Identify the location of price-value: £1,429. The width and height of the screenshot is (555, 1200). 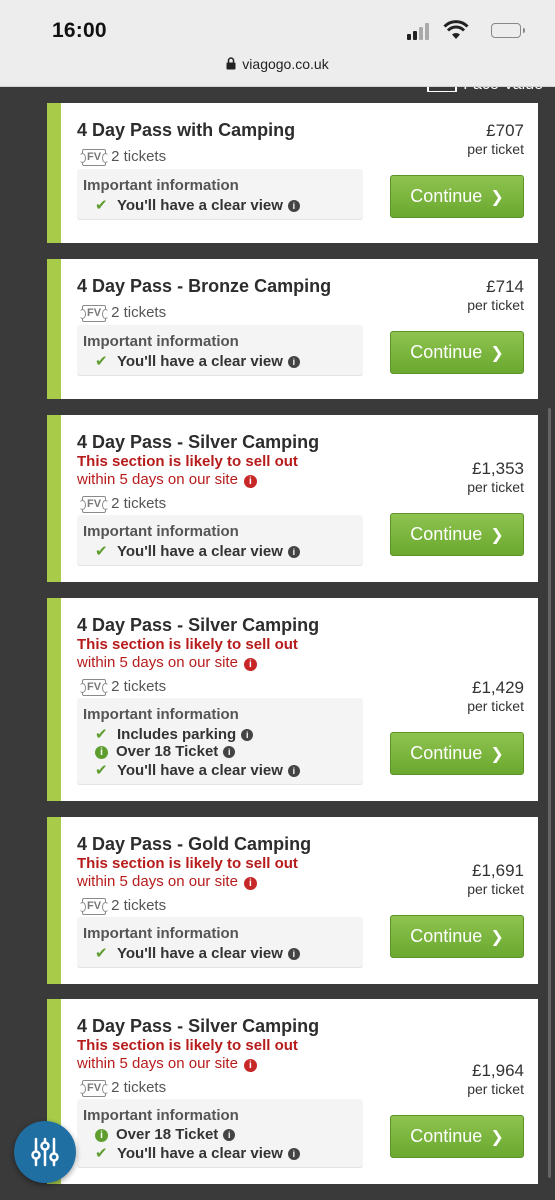
(498, 687).